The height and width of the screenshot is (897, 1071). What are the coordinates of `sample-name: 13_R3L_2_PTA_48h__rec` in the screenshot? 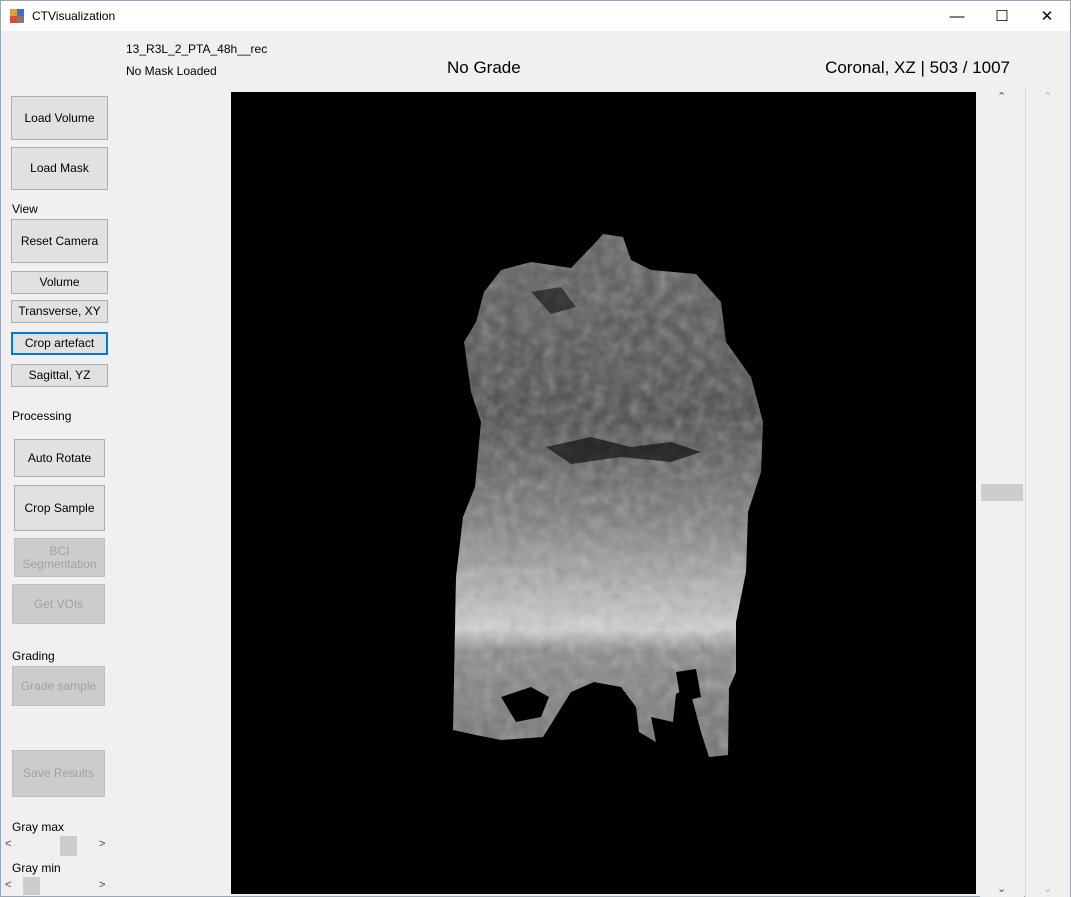 It's located at (197, 49).